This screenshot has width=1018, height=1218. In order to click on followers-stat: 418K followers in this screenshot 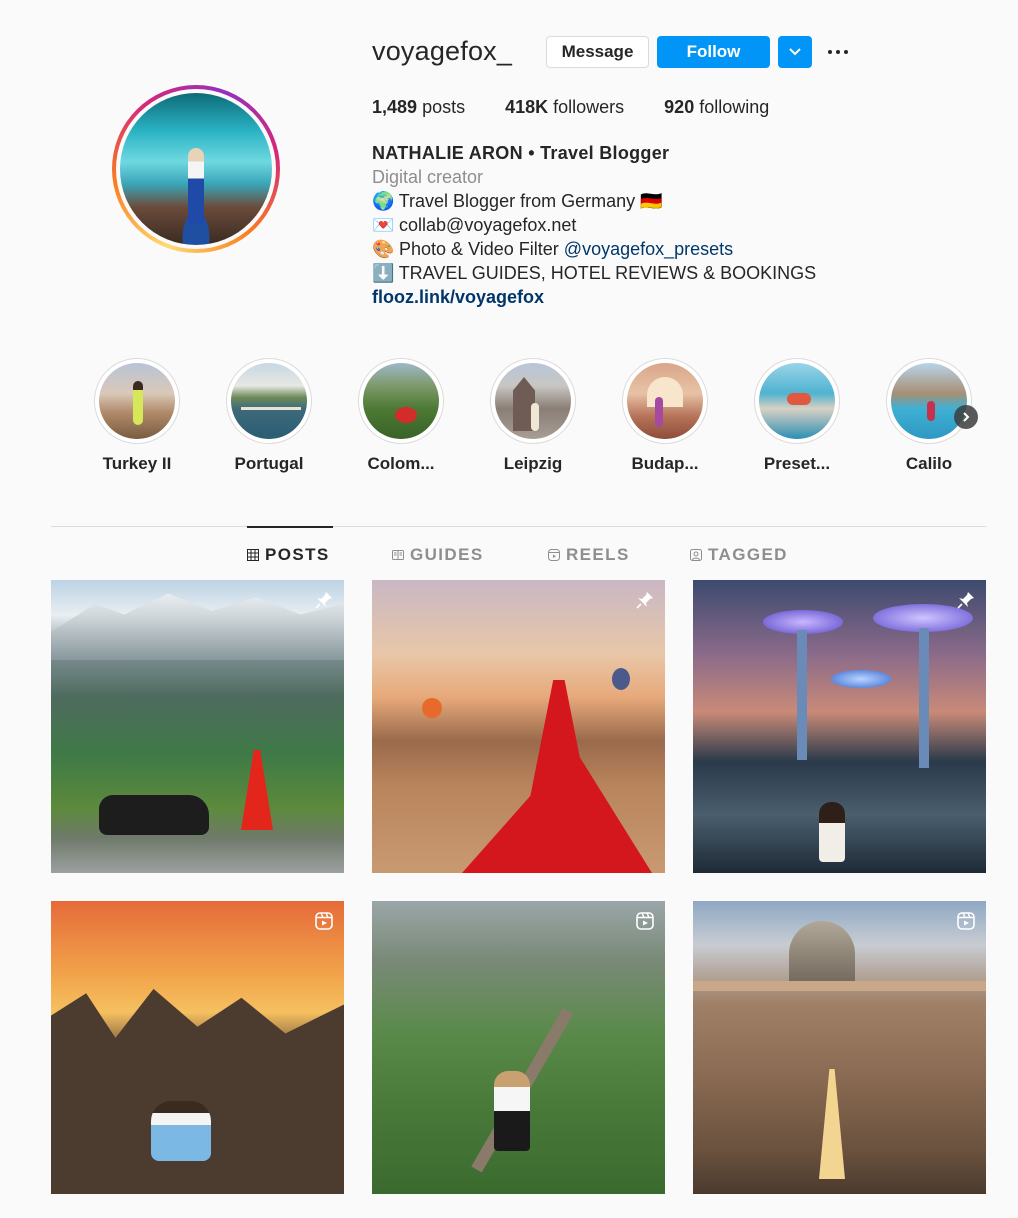, I will do `click(564, 107)`.